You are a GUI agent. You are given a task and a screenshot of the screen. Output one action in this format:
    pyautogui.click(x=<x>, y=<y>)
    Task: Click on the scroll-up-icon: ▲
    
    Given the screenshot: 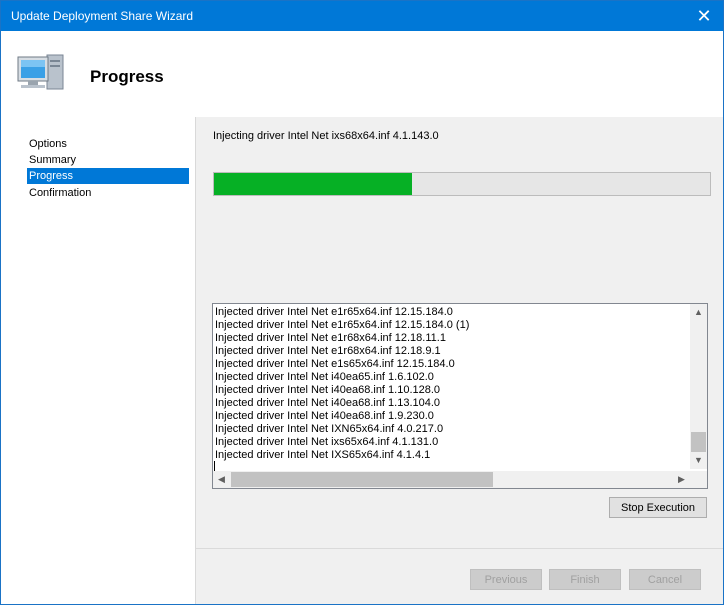 What is the action you would take?
    pyautogui.click(x=698, y=312)
    